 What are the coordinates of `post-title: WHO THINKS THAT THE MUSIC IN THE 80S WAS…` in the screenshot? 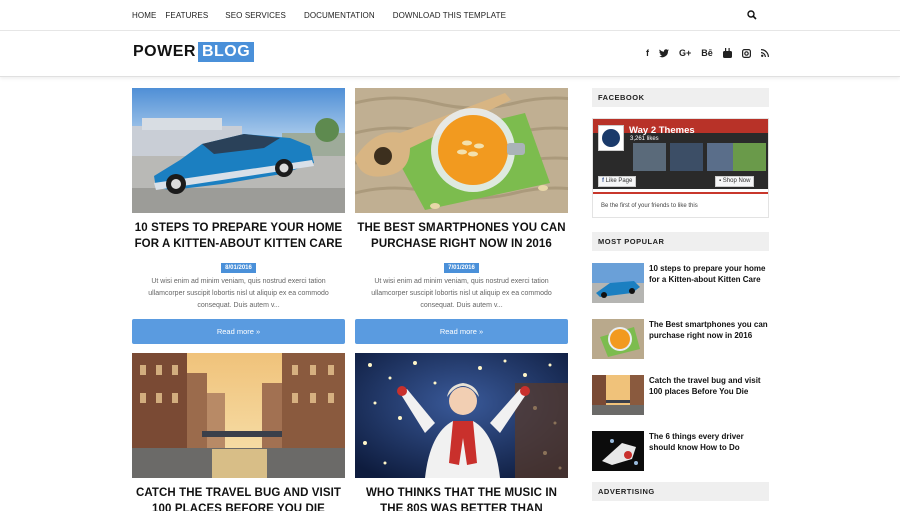 It's located at (461, 498).